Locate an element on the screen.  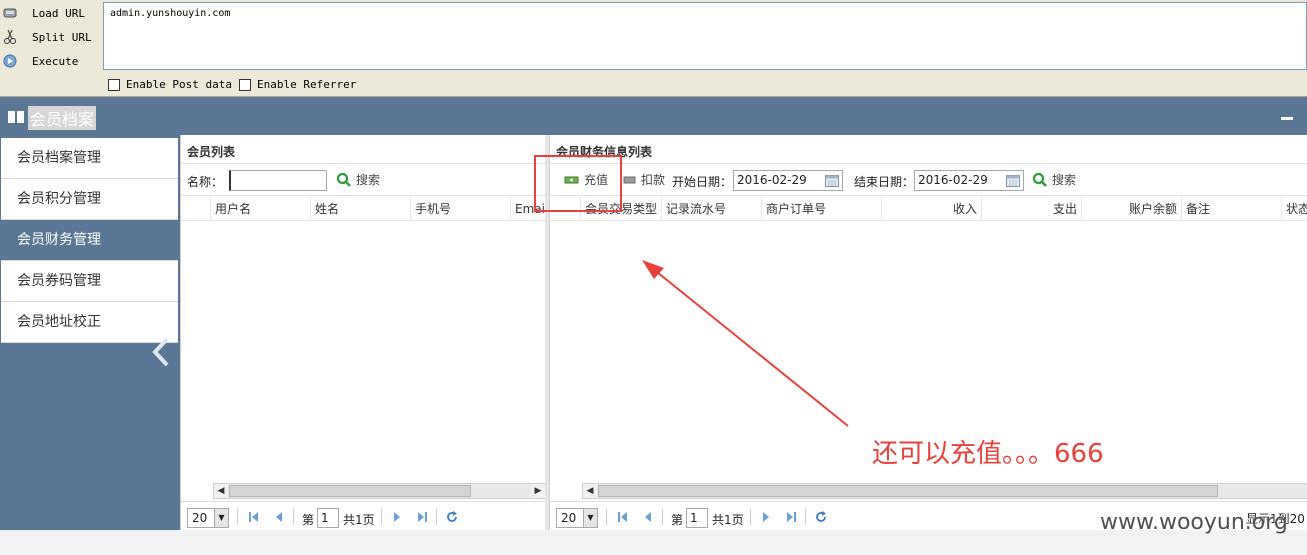
column-serial-number: 记录流水号 is located at coordinates (712, 209).